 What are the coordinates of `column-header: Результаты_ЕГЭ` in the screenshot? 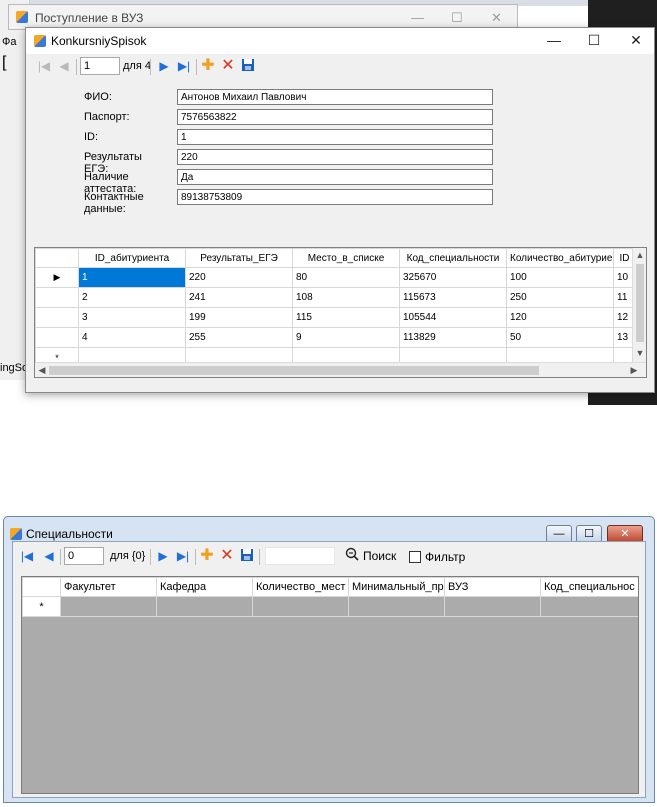 It's located at (239, 258).